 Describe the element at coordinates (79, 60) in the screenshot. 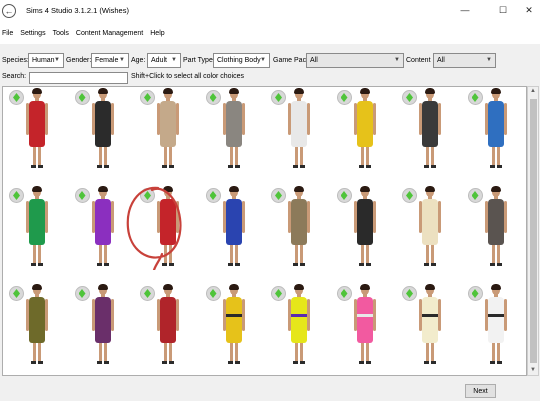

I see `gender-label: Gender:` at that location.